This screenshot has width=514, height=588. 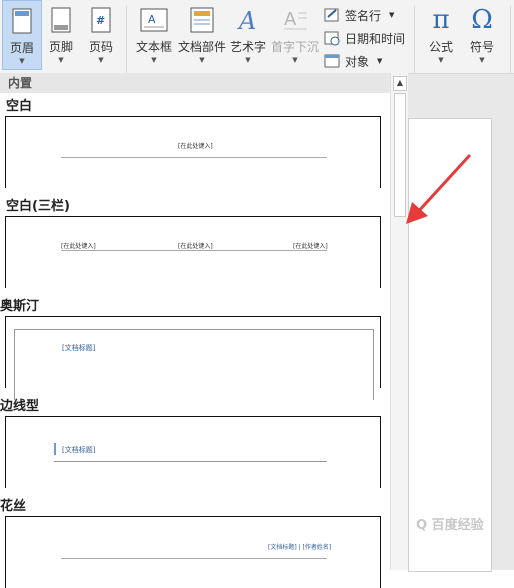 I want to click on footer-page-icon, so click(x=61, y=20).